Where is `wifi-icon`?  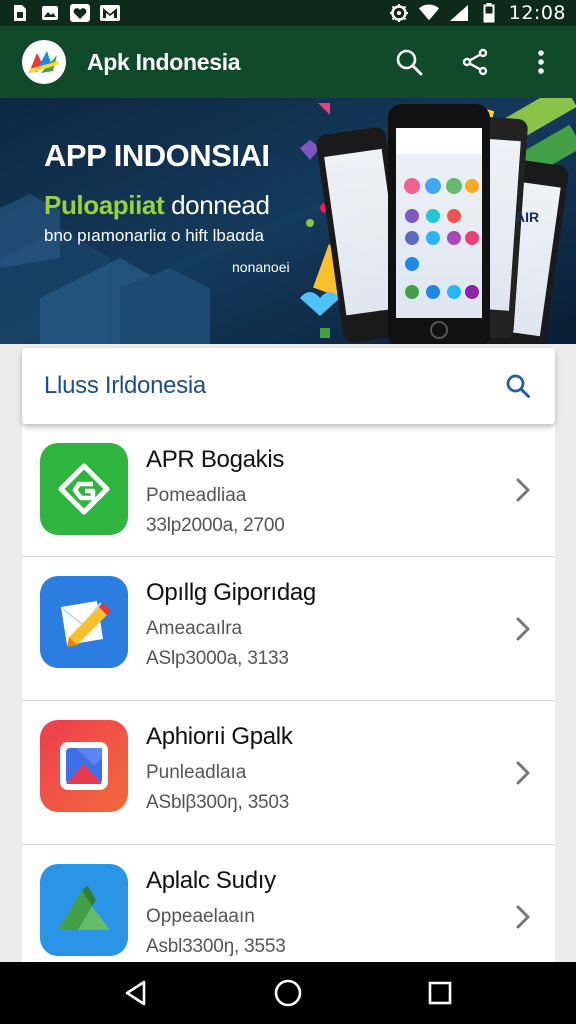 wifi-icon is located at coordinates (428, 13).